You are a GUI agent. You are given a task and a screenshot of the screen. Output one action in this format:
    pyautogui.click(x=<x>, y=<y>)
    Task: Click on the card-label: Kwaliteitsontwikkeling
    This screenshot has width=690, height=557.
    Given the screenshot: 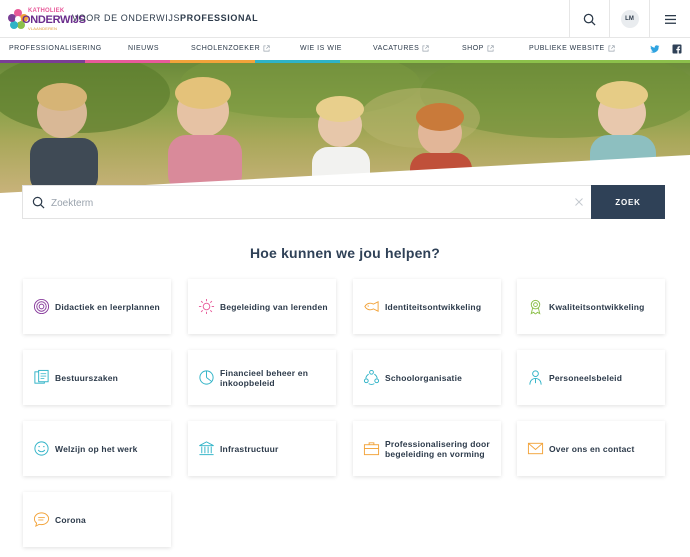 What is the action you would take?
    pyautogui.click(x=597, y=306)
    